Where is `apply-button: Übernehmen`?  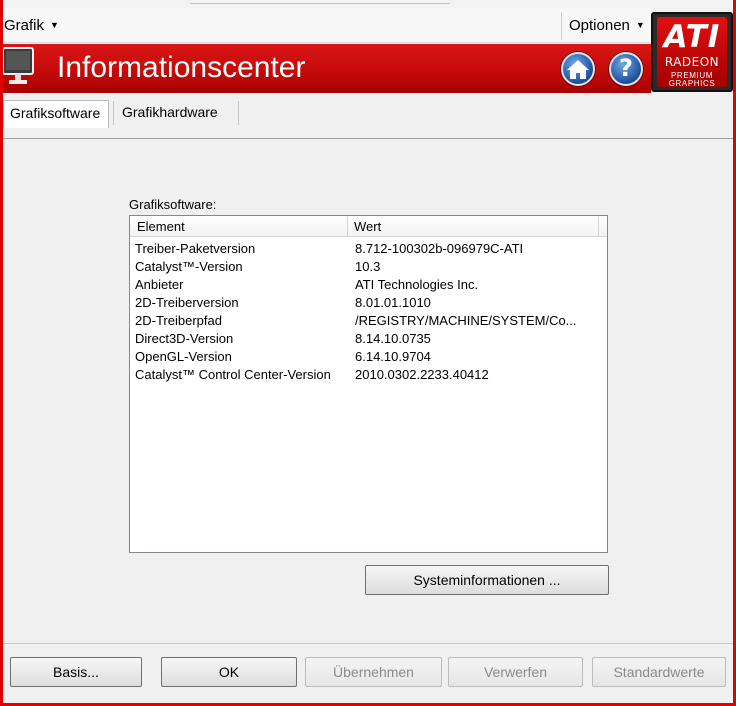
apply-button: Übernehmen is located at coordinates (373, 672).